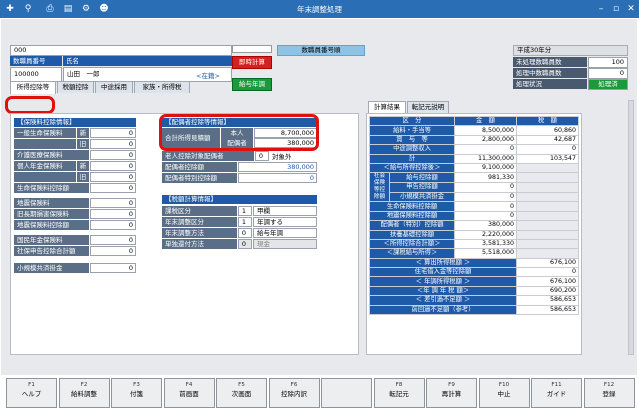 The image size is (639, 416). Describe the element at coordinates (199, 167) in the screenshot. I see `spouse-deduction-label: 配偶者控除額` at that location.